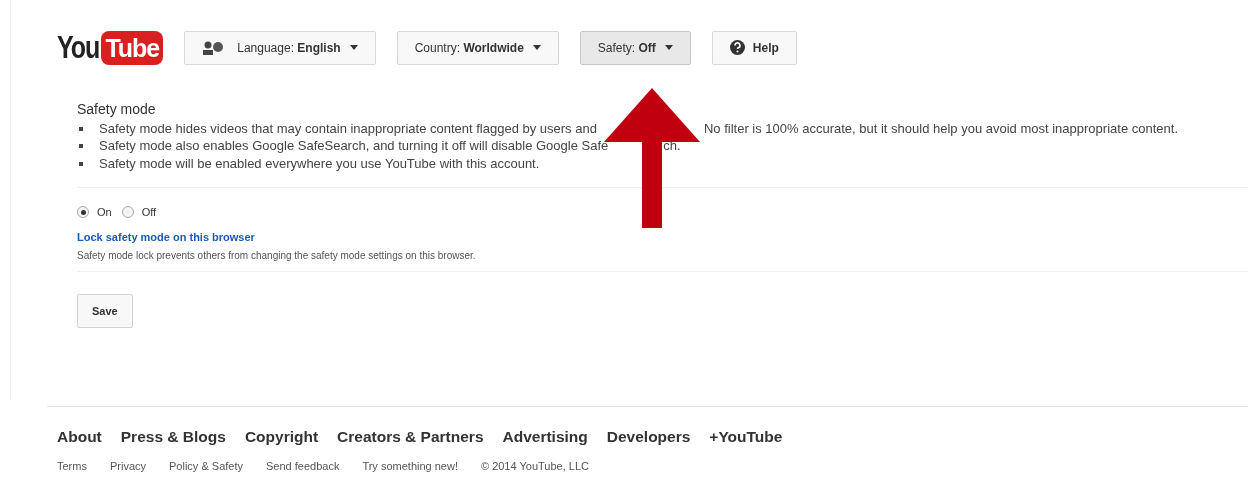 The height and width of the screenshot is (497, 1248). What do you see at coordinates (319, 163) in the screenshot?
I see `bullet-text: Safety mode will be enabled everywhere you use YouTube with this account.` at bounding box center [319, 163].